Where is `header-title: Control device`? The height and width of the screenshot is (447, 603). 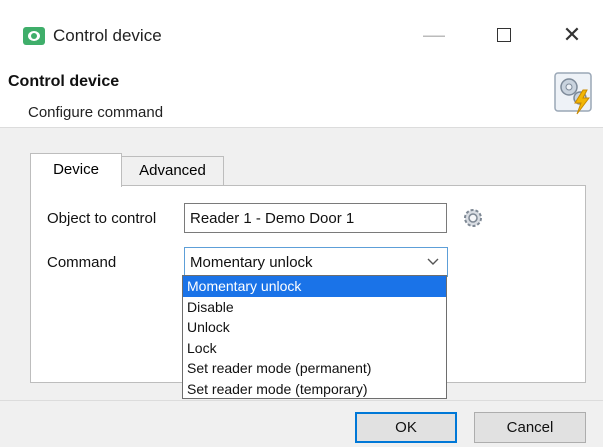
header-title: Control device is located at coordinates (64, 81).